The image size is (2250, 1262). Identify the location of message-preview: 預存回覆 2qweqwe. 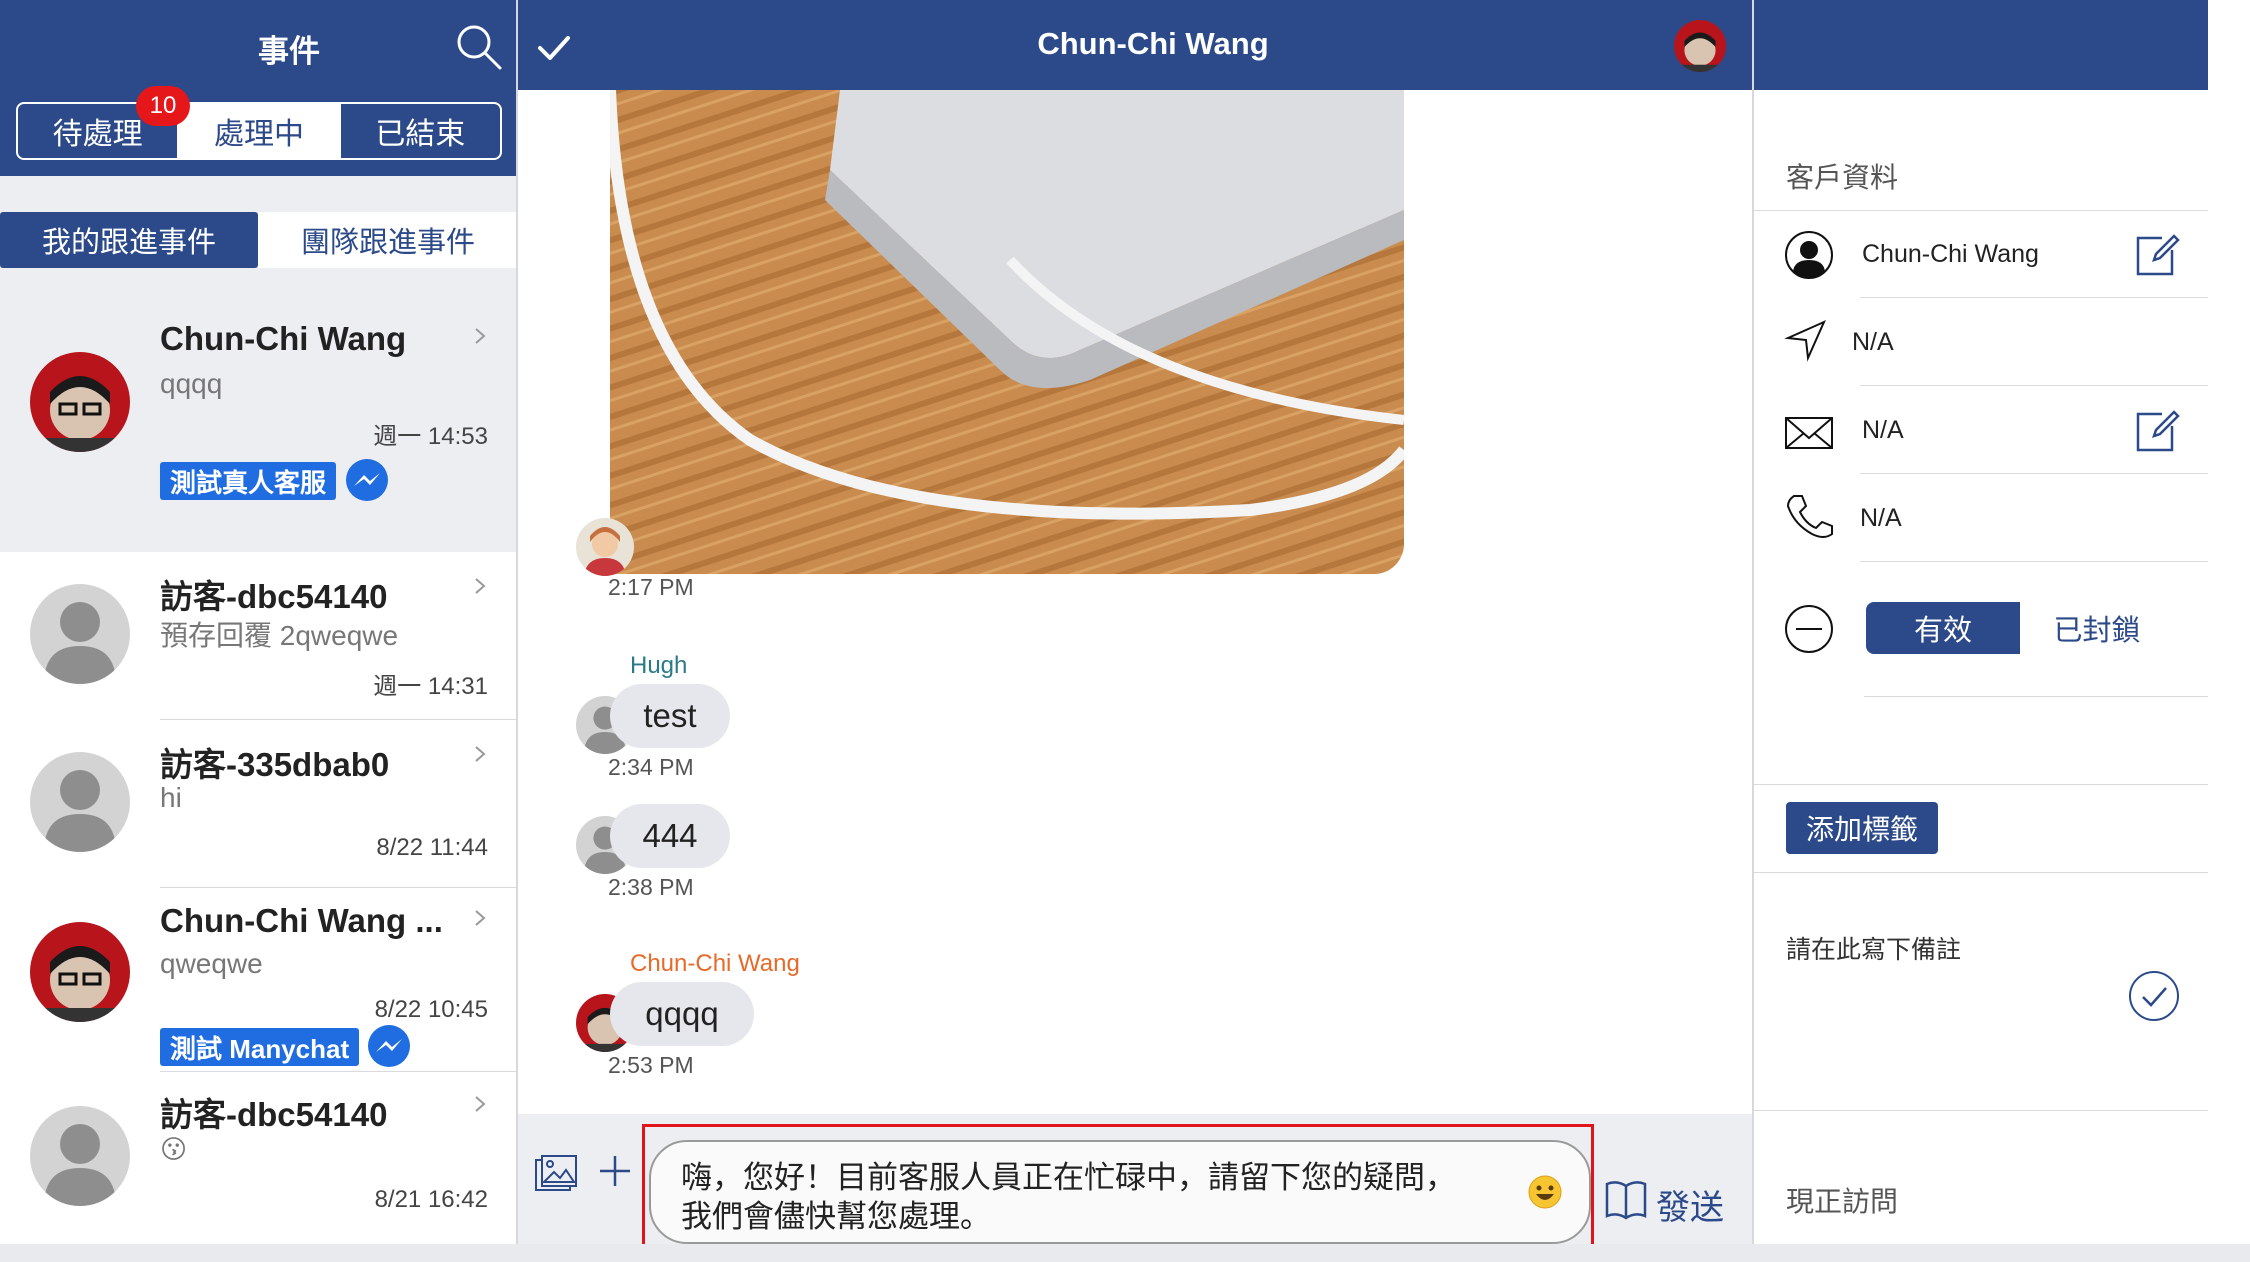
(279, 635).